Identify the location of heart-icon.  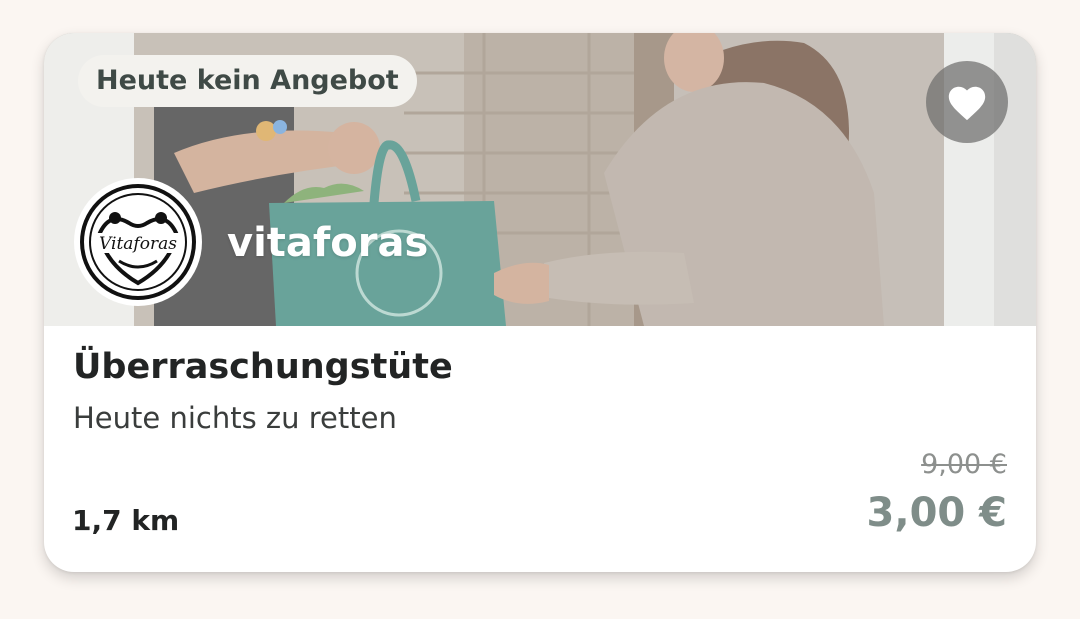
(967, 103).